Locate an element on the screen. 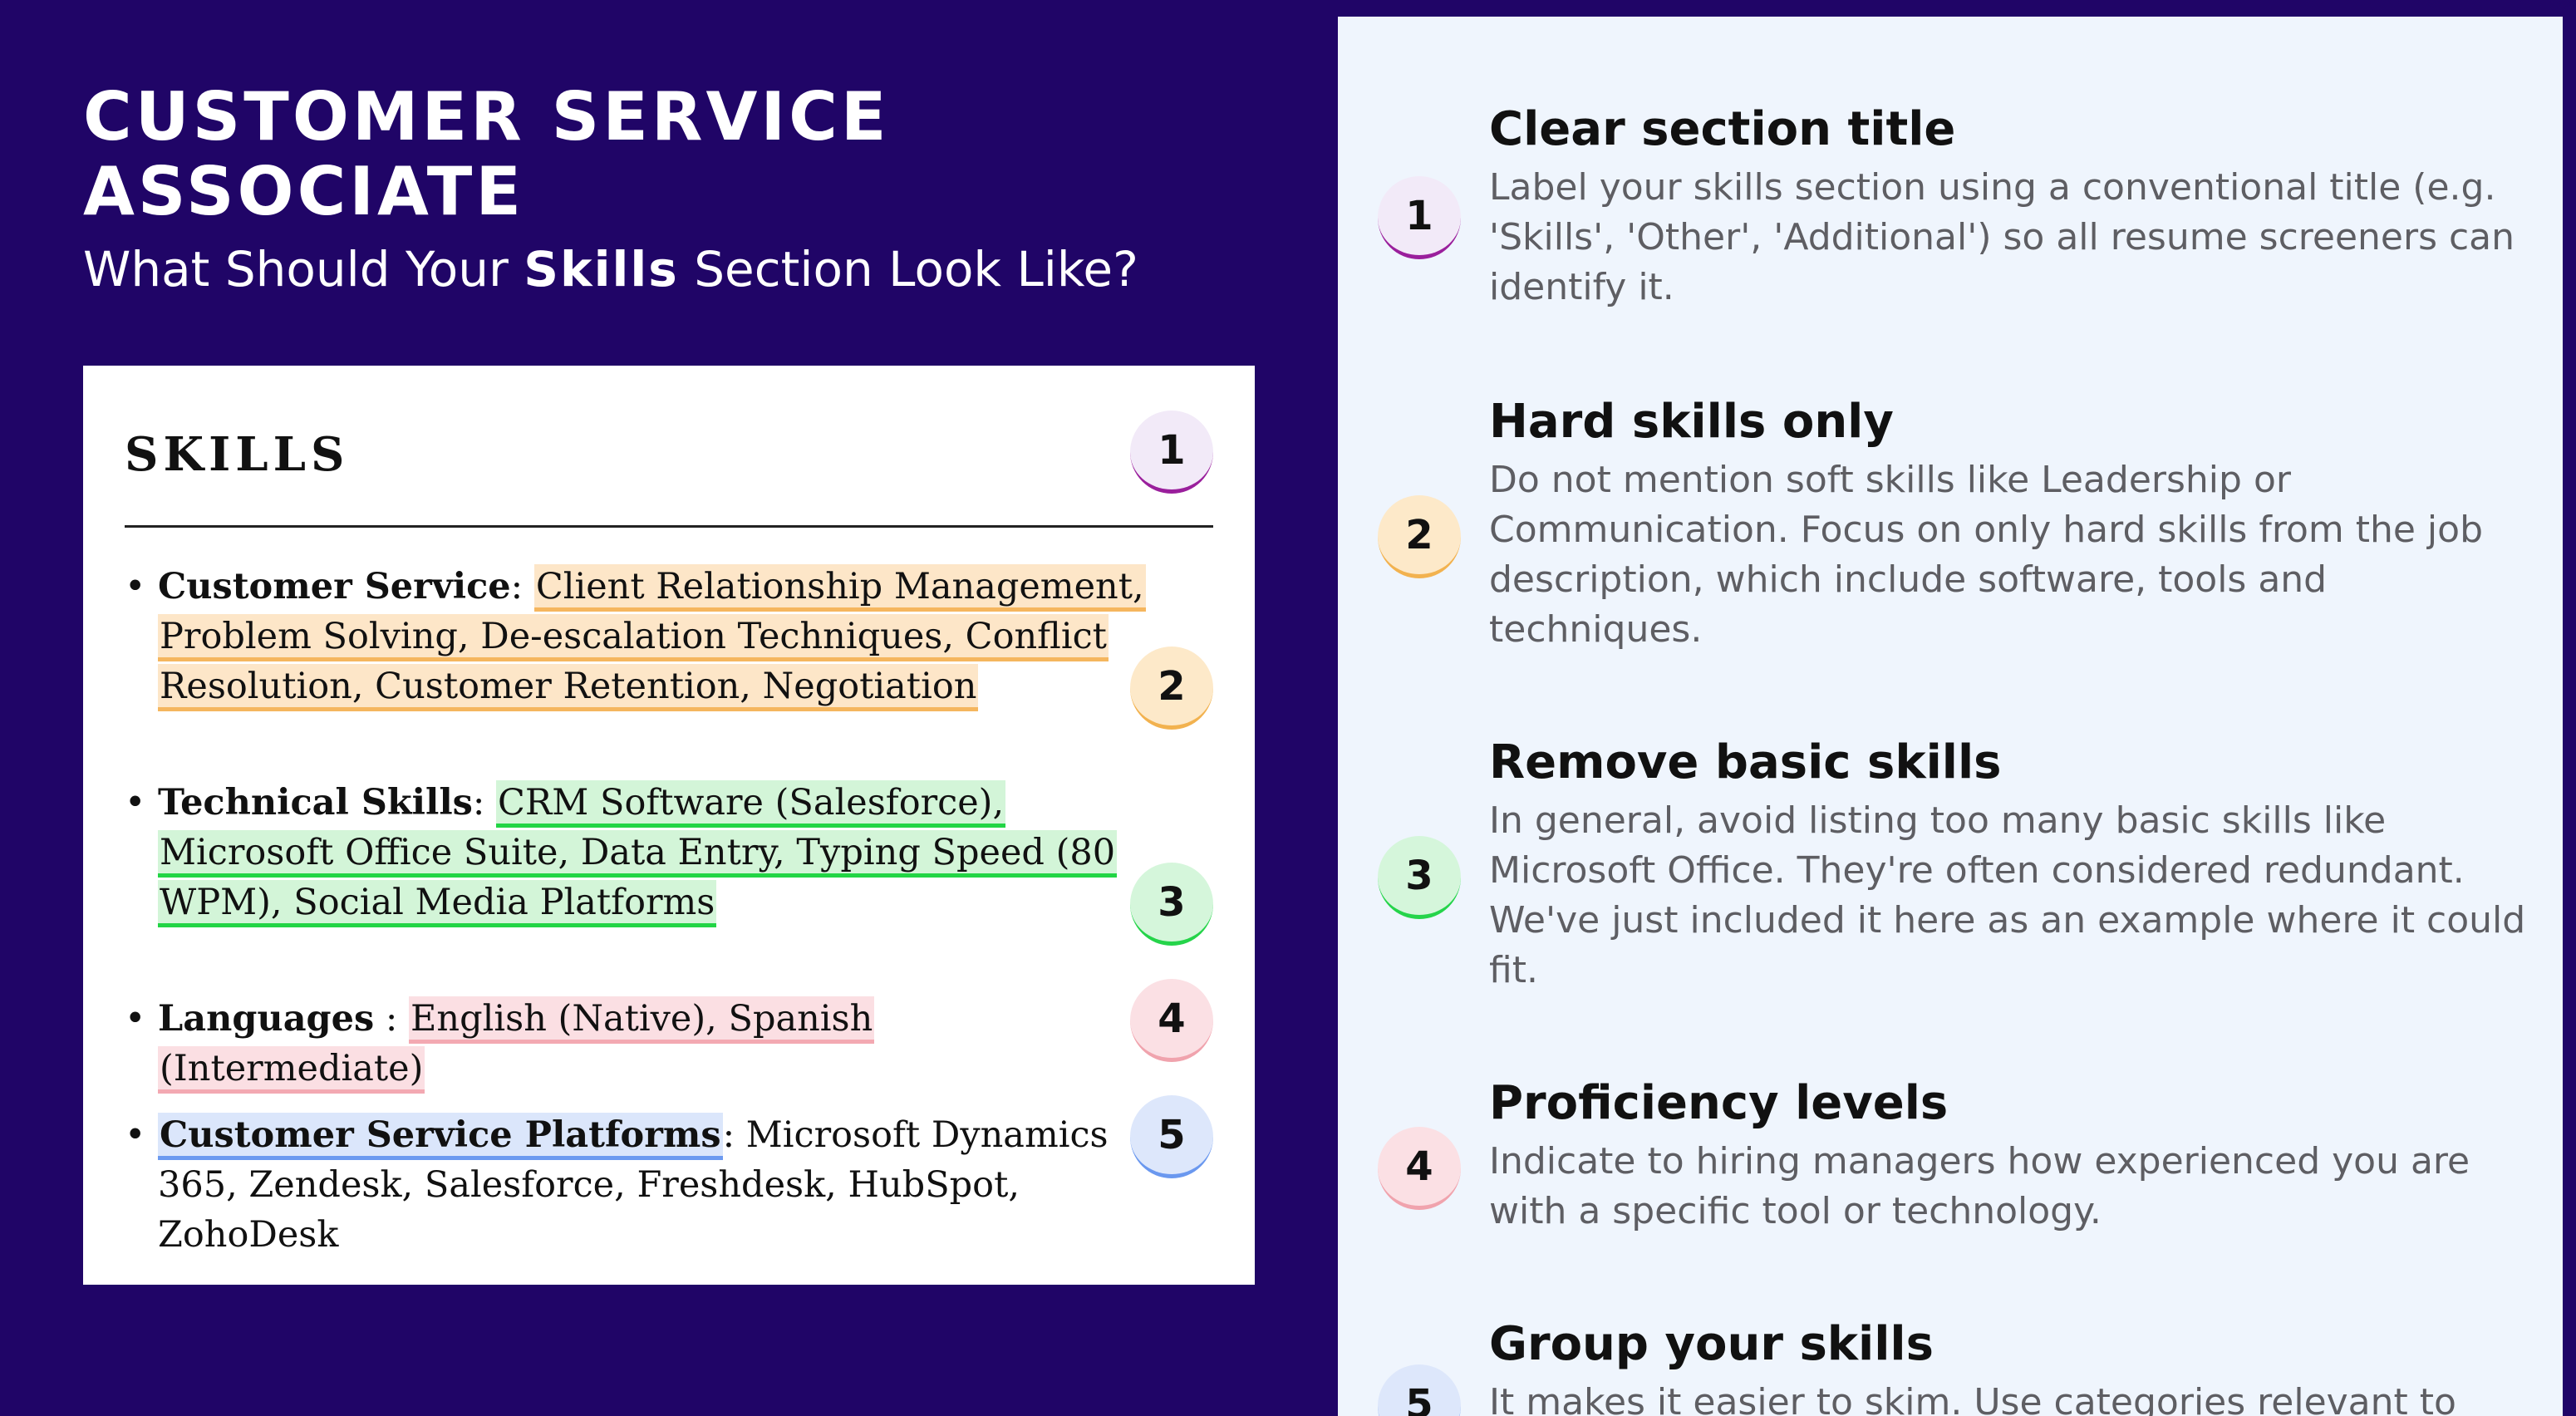  skill-category: Languages is located at coordinates (266, 1019).